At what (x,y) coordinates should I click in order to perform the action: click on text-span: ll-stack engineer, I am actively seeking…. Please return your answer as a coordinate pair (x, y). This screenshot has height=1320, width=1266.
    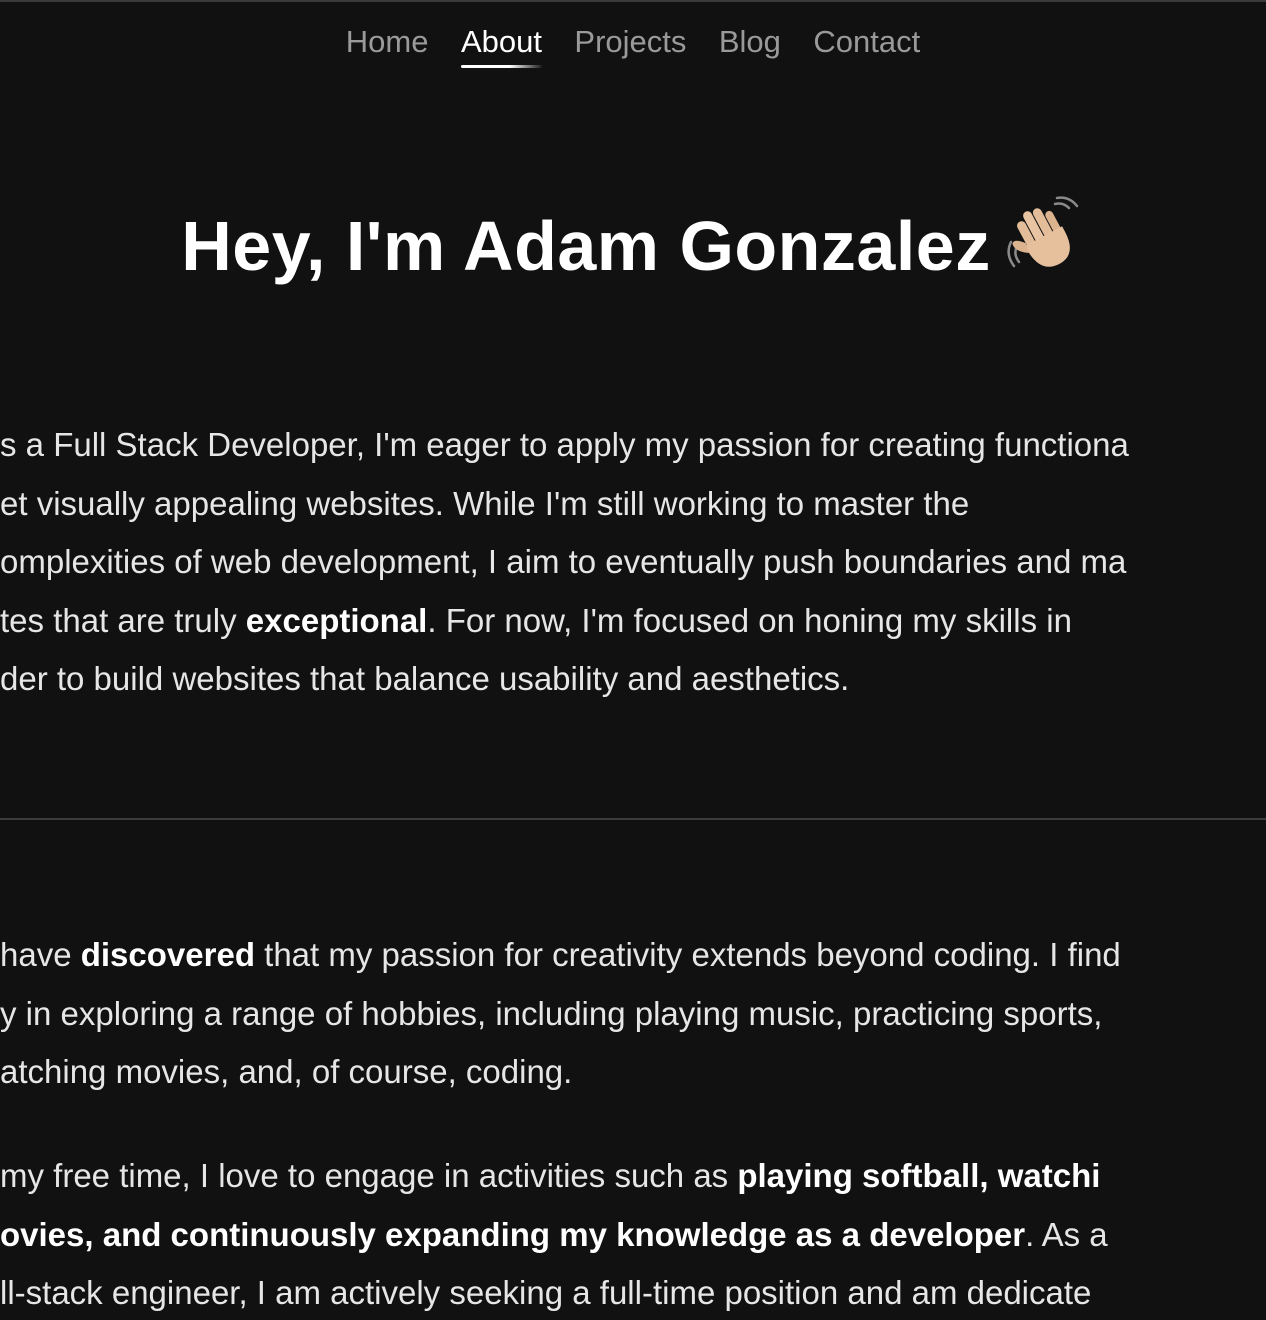
    Looking at the image, I should click on (546, 1292).